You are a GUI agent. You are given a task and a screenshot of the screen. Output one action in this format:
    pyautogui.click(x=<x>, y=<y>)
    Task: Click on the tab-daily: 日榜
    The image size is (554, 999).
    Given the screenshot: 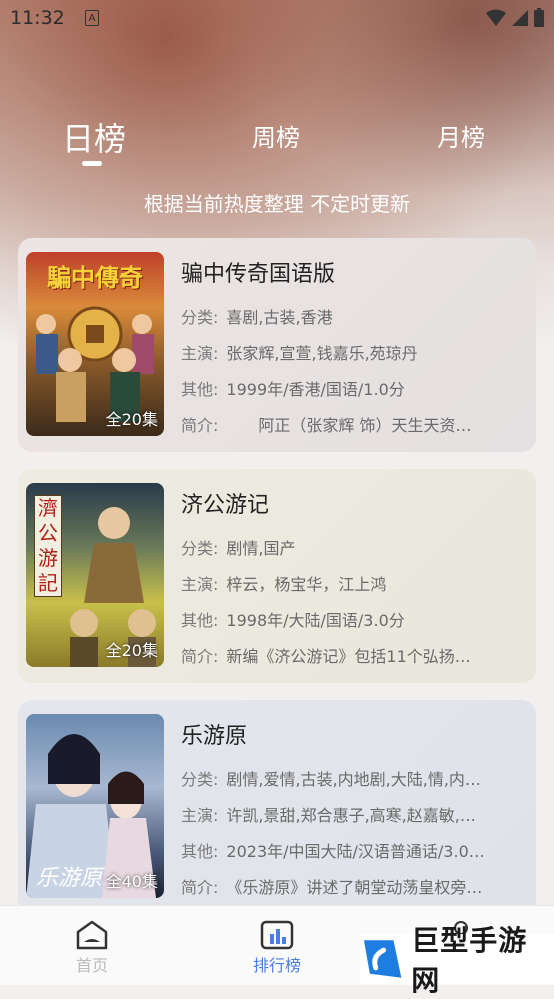 What is the action you would take?
    pyautogui.click(x=94, y=137)
    